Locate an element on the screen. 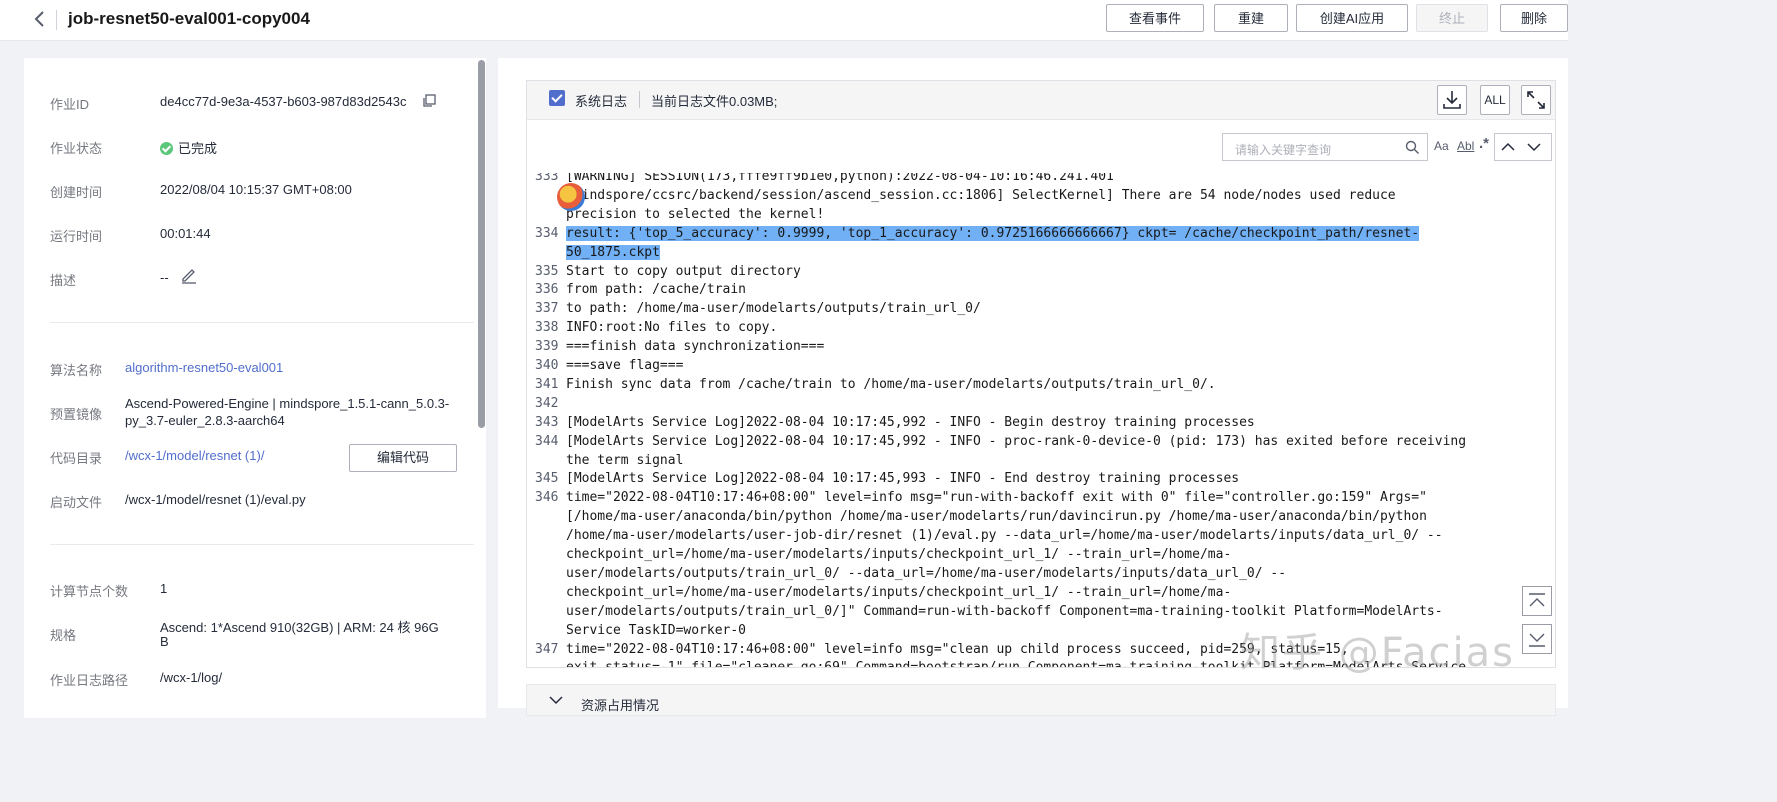 This screenshot has width=1777, height=802. edit-pencil-icon is located at coordinates (189, 275).